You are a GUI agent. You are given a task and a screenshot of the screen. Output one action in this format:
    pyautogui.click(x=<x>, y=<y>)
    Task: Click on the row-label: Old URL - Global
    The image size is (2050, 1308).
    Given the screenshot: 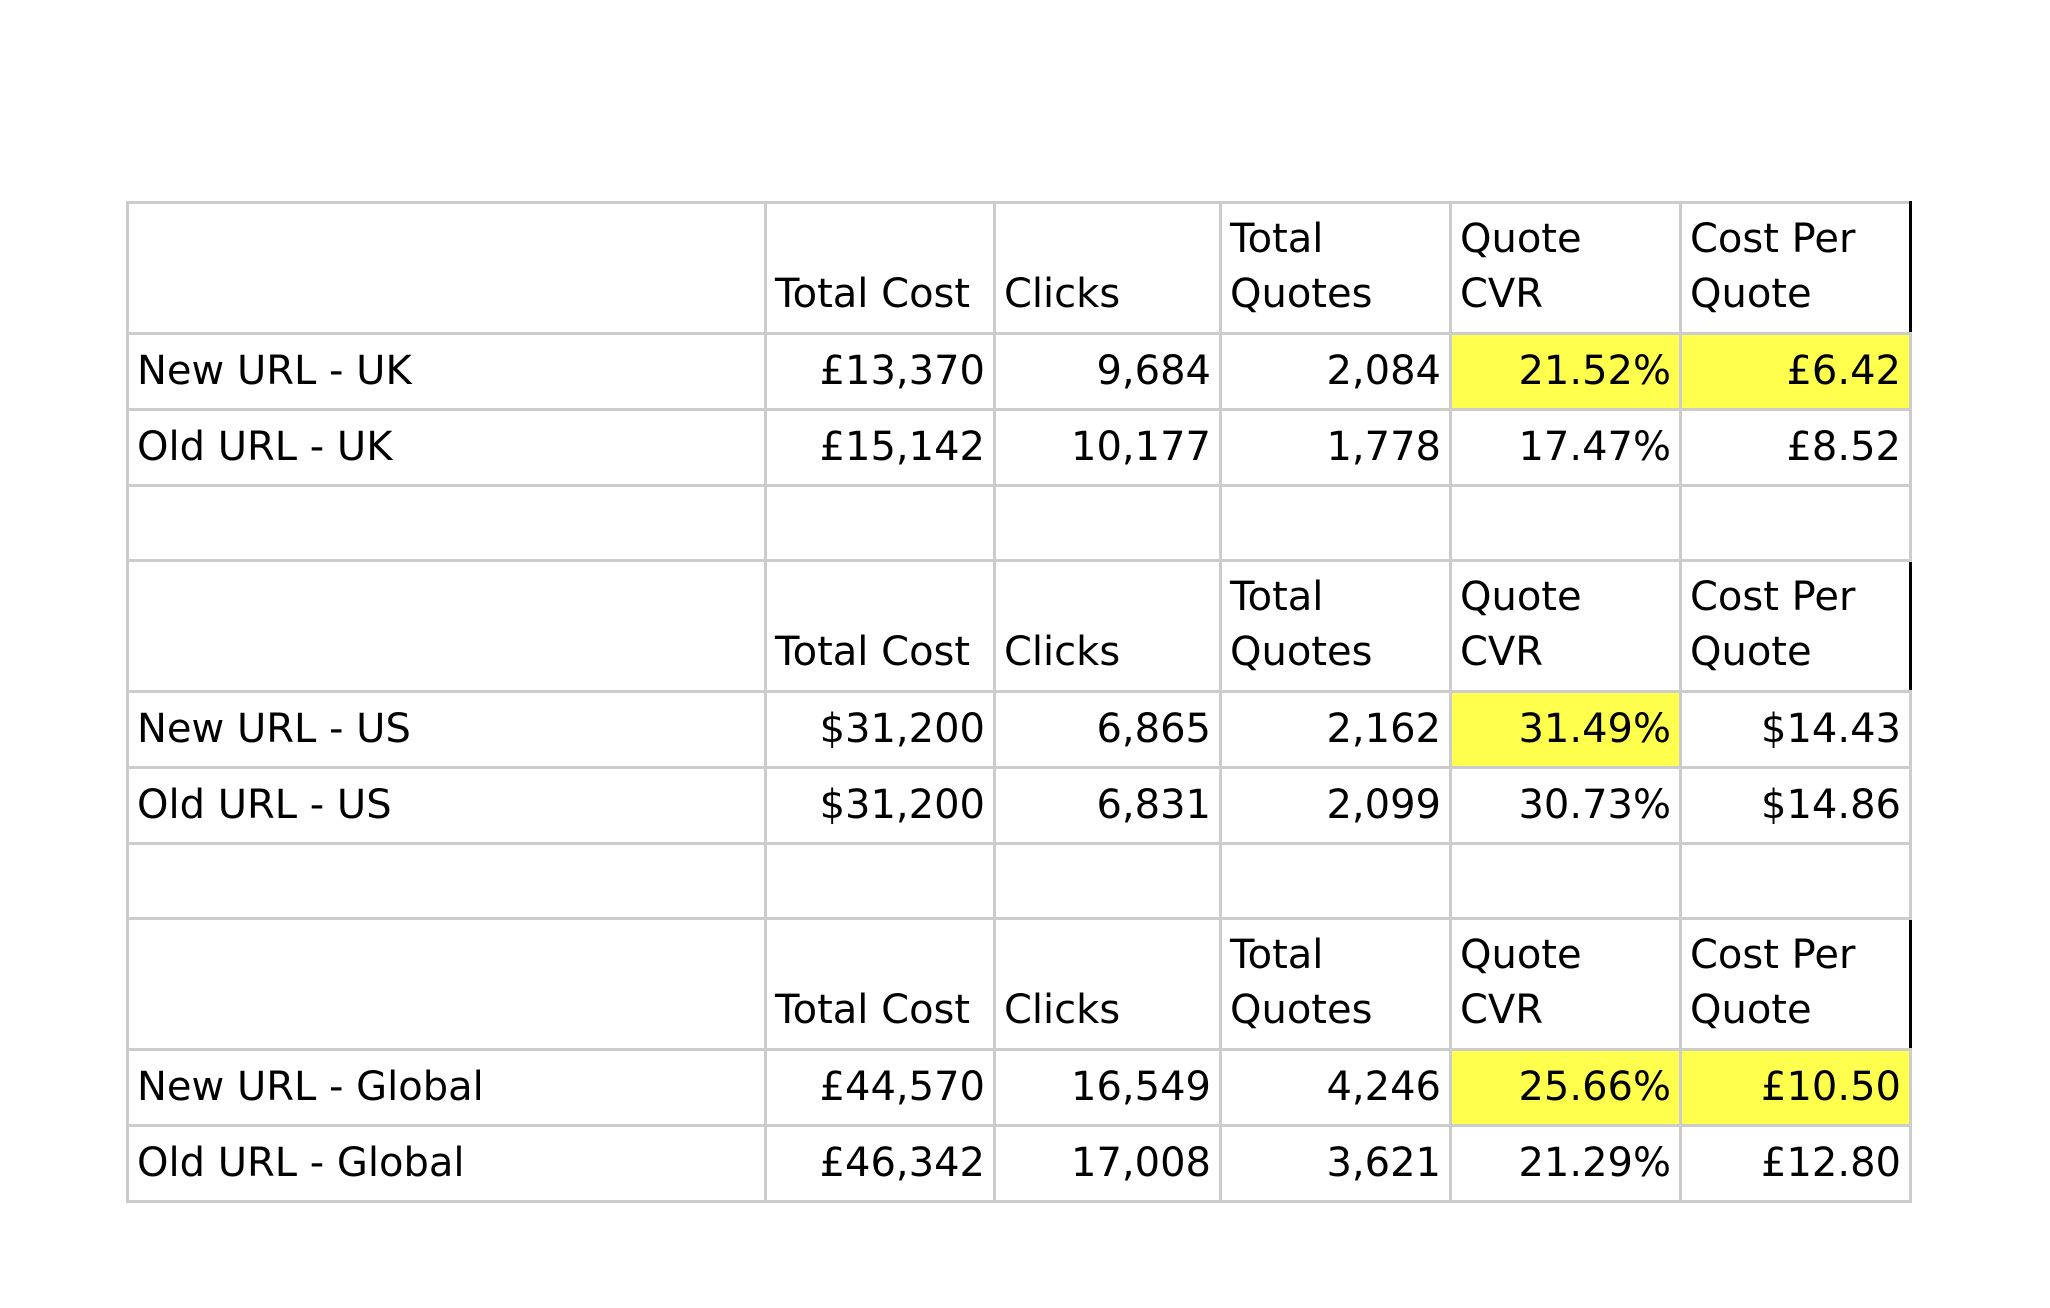 What is the action you would take?
    pyautogui.click(x=446, y=1163)
    